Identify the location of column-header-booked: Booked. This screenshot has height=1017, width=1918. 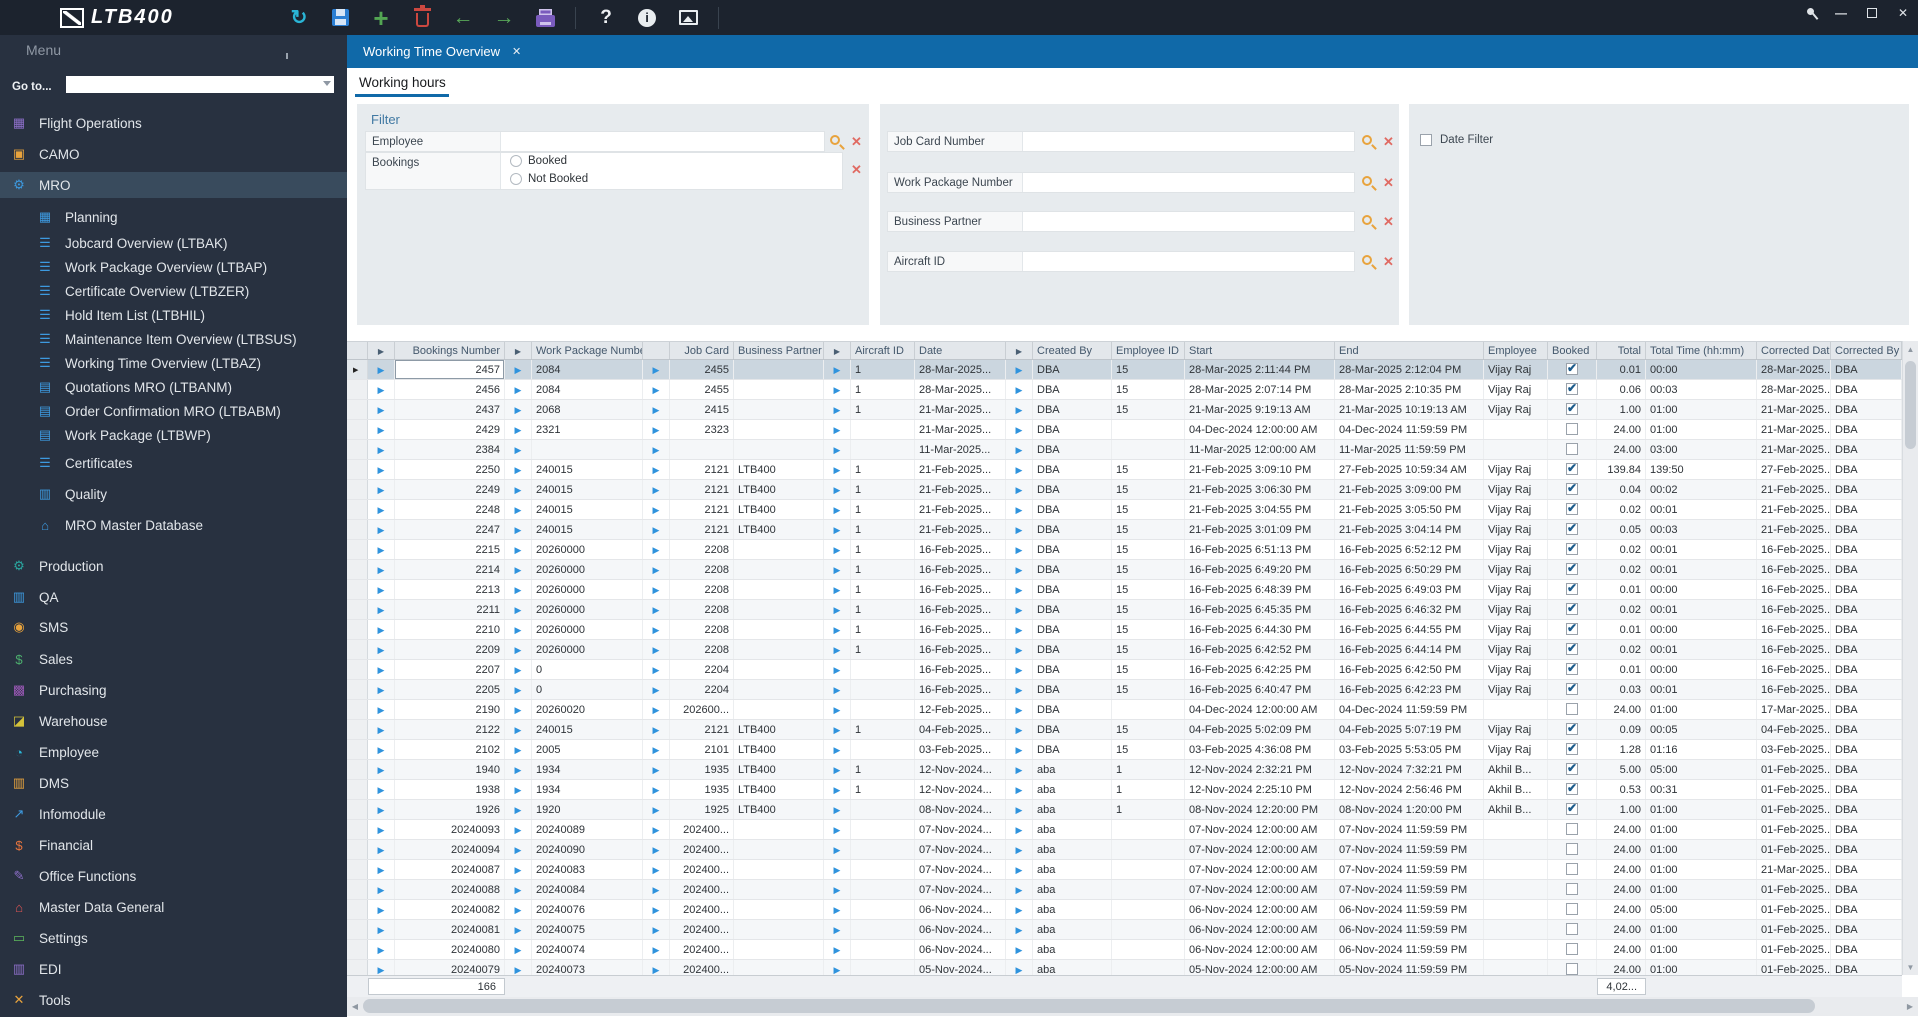
(1572, 350).